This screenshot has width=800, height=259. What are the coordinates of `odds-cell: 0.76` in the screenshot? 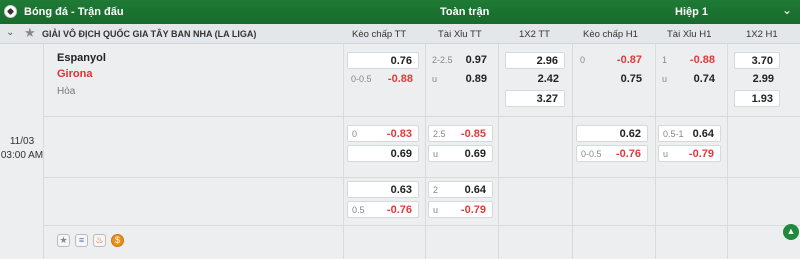 It's located at (383, 60).